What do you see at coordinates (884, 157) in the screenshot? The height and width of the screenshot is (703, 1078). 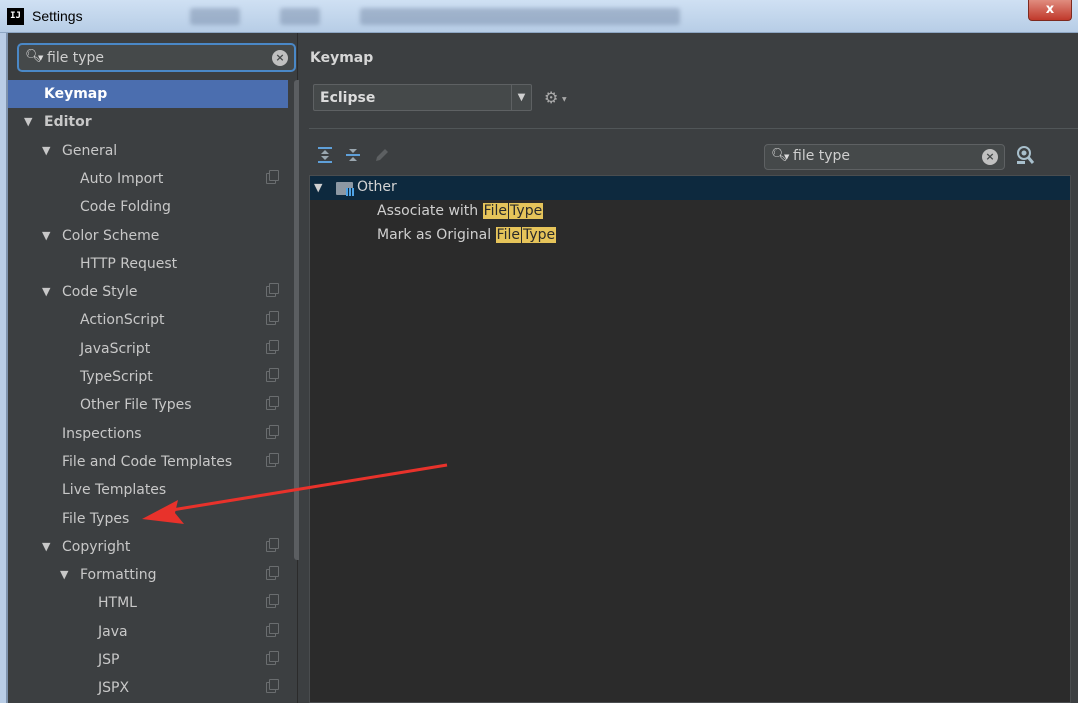 I see `keymap-search-input: 🔍︎ ▼ file type ×` at bounding box center [884, 157].